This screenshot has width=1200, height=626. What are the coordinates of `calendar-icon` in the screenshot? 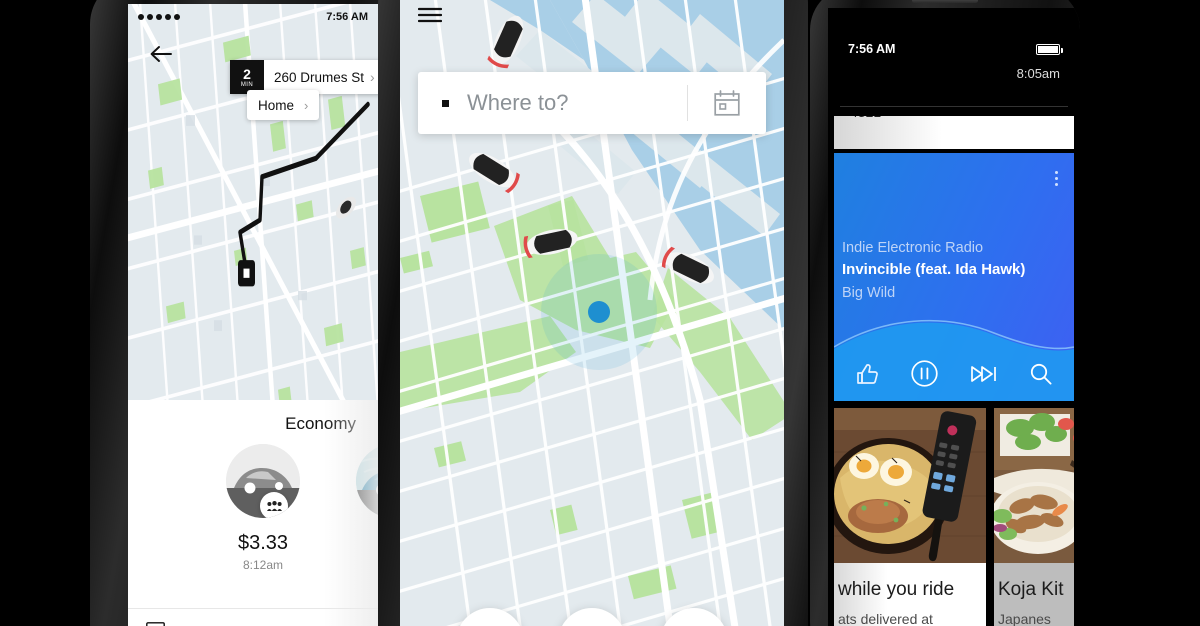 It's located at (727, 103).